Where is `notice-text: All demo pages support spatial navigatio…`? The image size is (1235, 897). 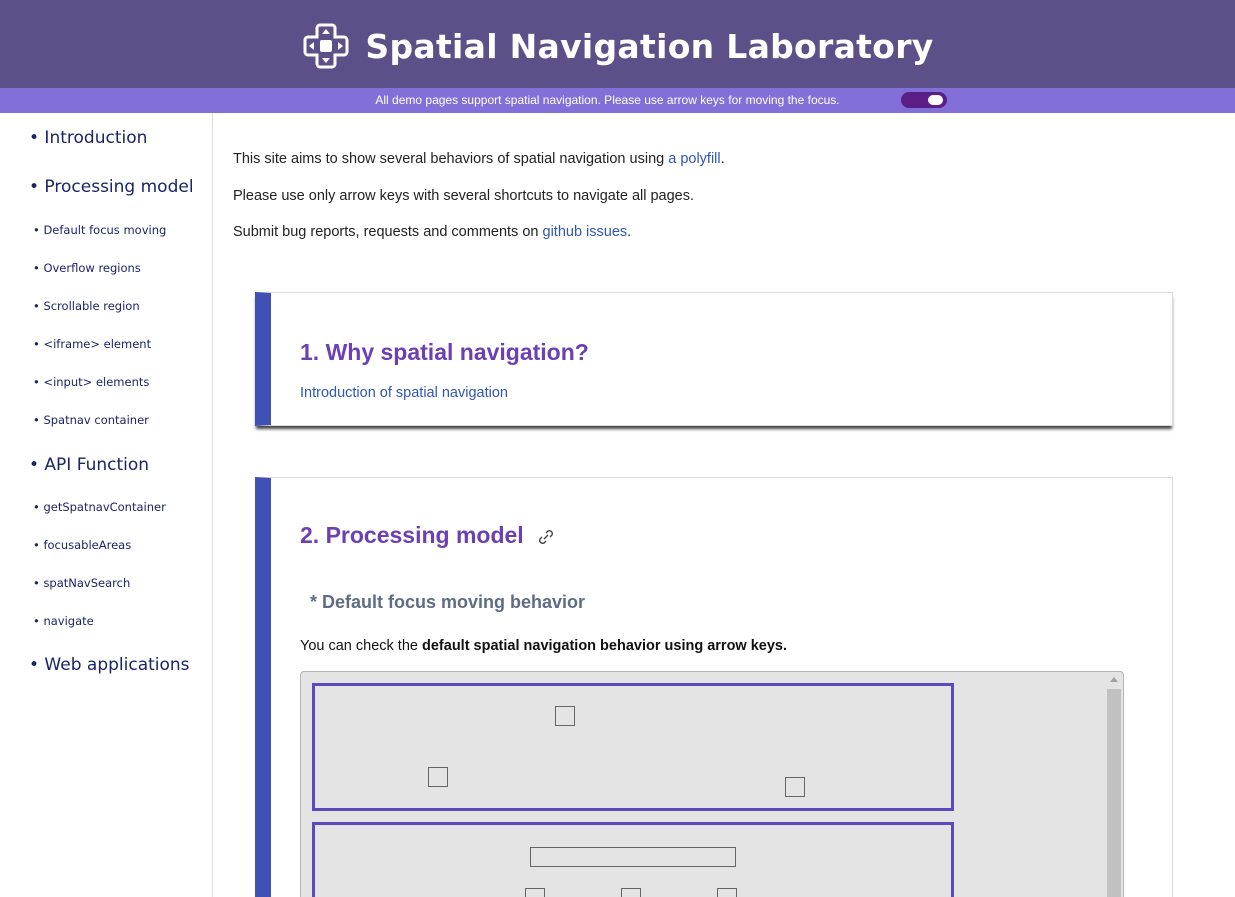 notice-text: All demo pages support spatial navigatio… is located at coordinates (607, 100).